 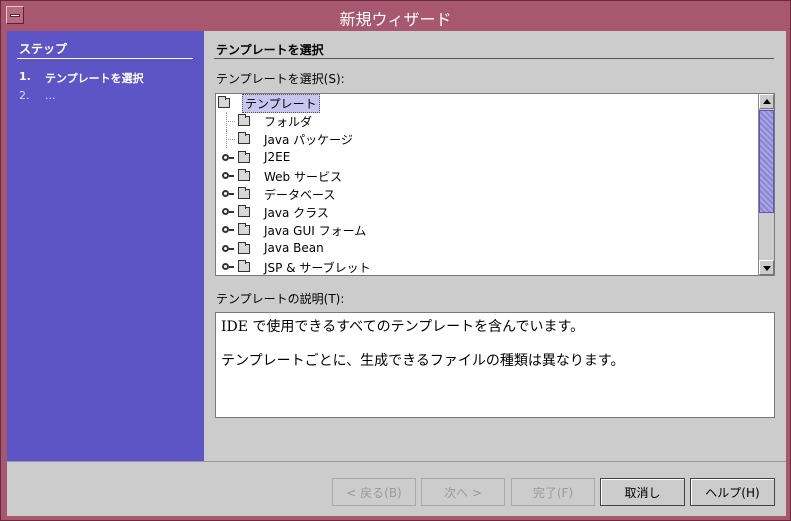 What do you see at coordinates (395, 19) in the screenshot?
I see `window-title: 新規ウィザード` at bounding box center [395, 19].